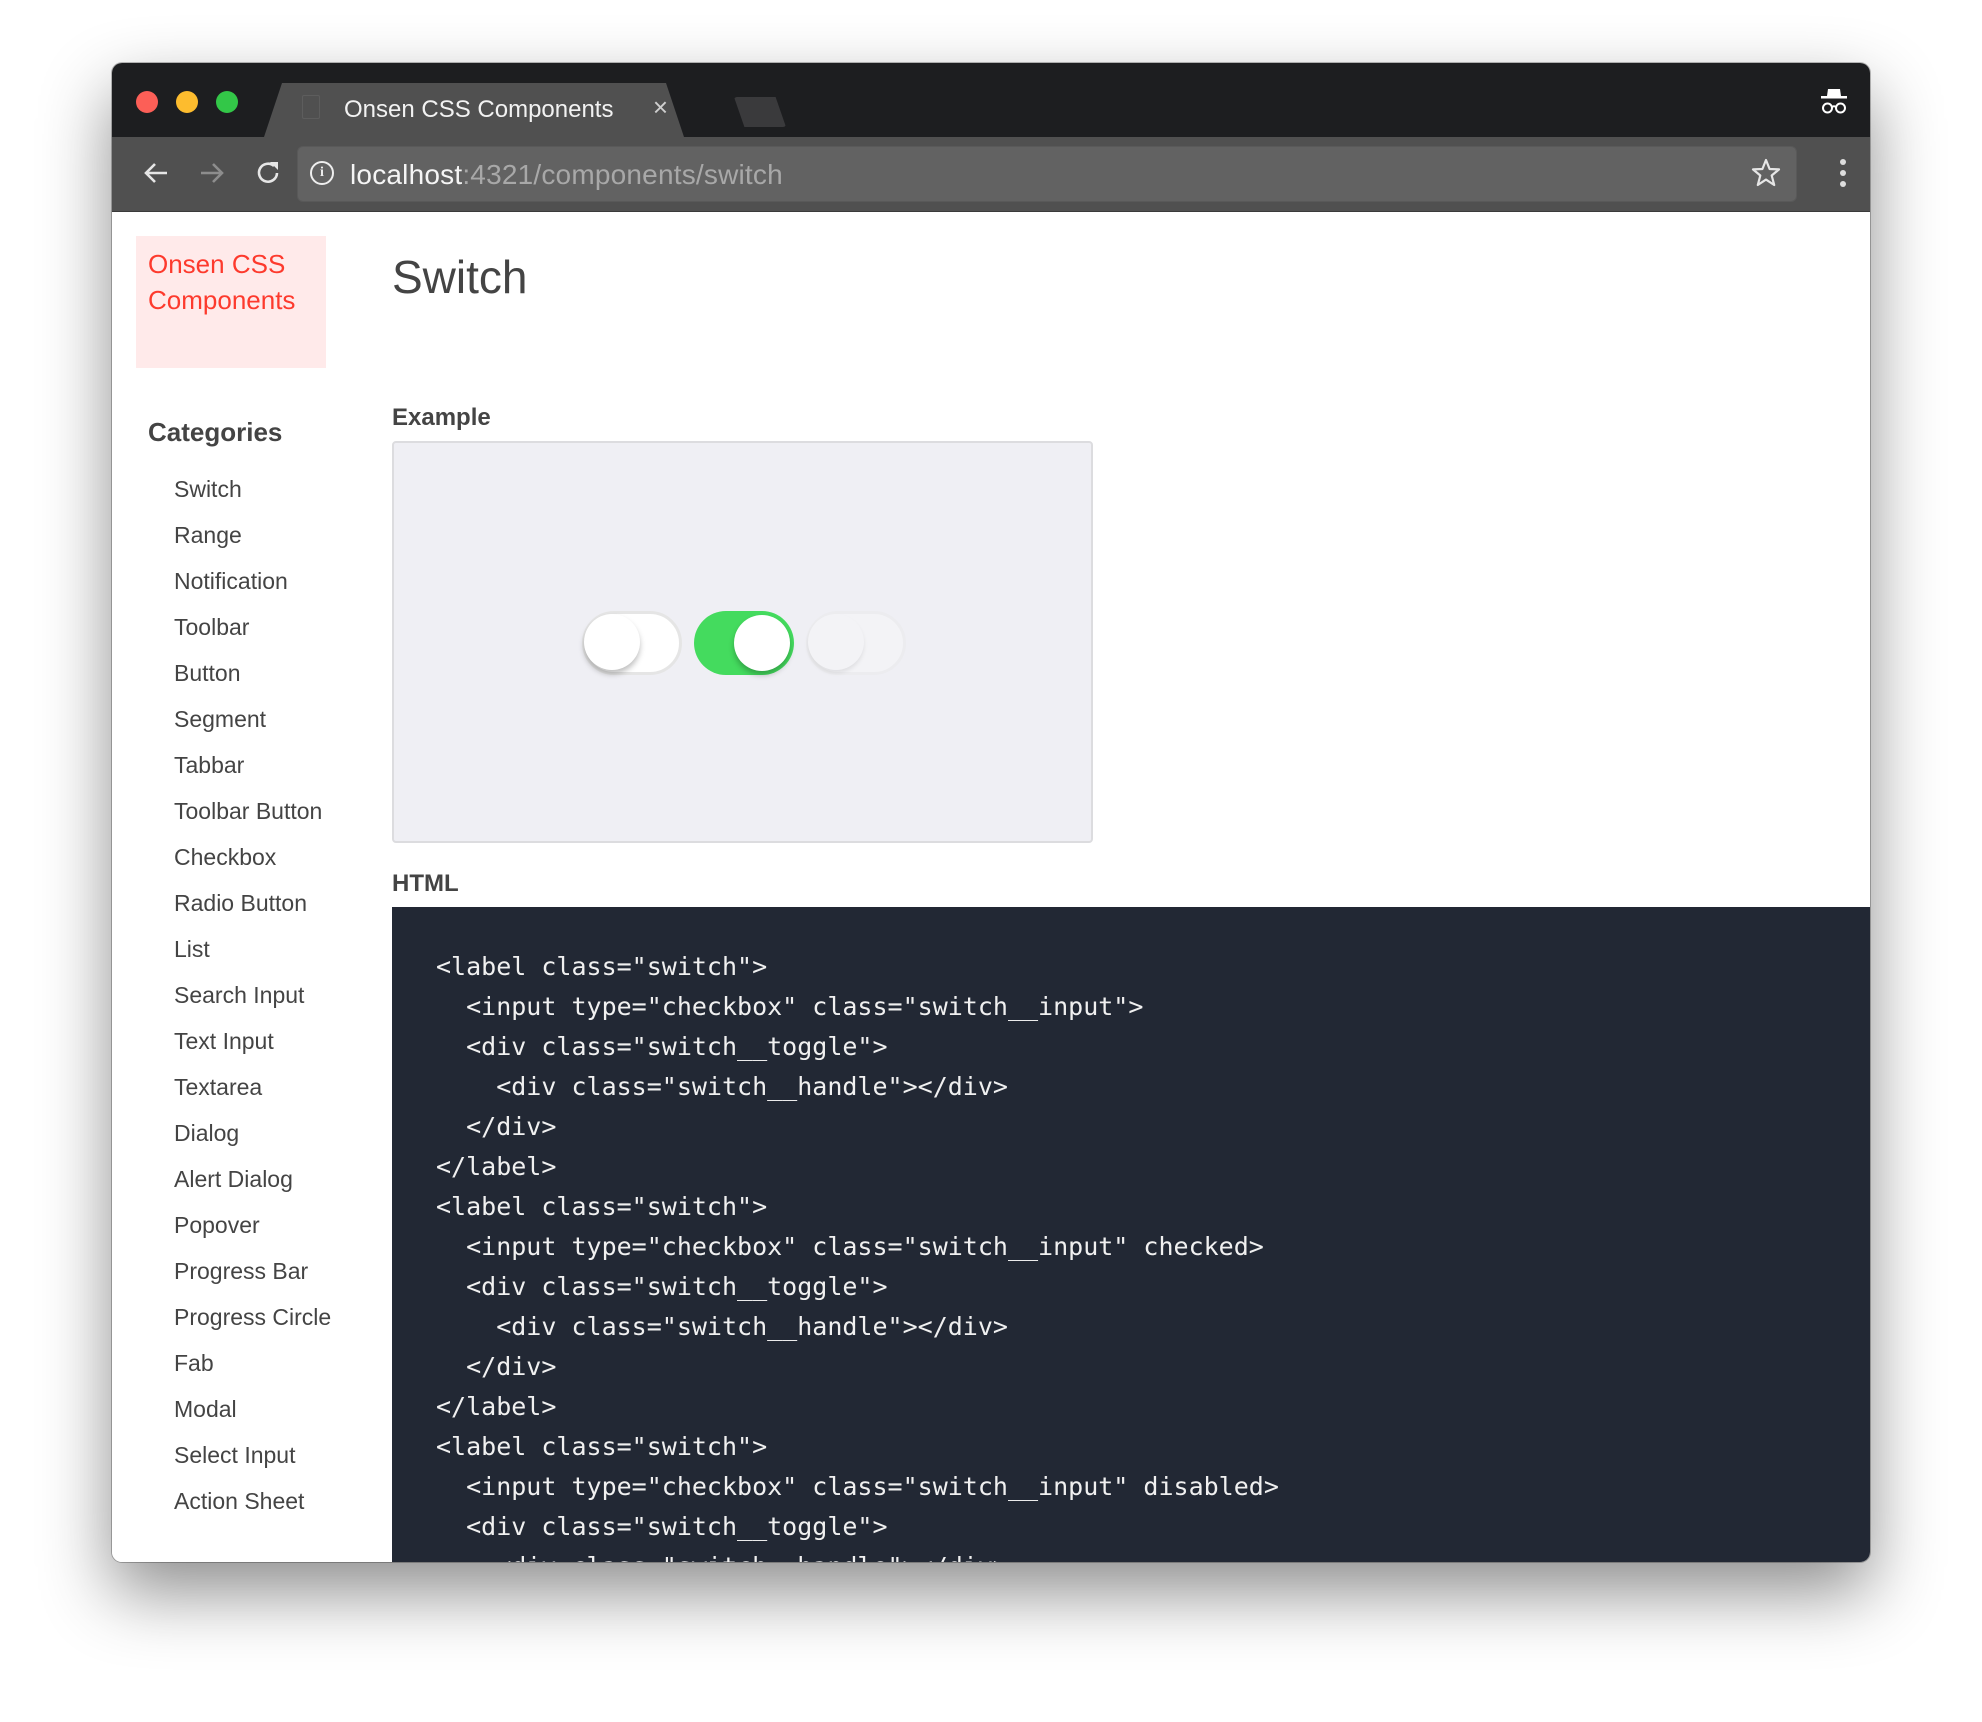  Describe the element at coordinates (252, 1133) in the screenshot. I see `sidebar-item-dialog: Dialog` at that location.